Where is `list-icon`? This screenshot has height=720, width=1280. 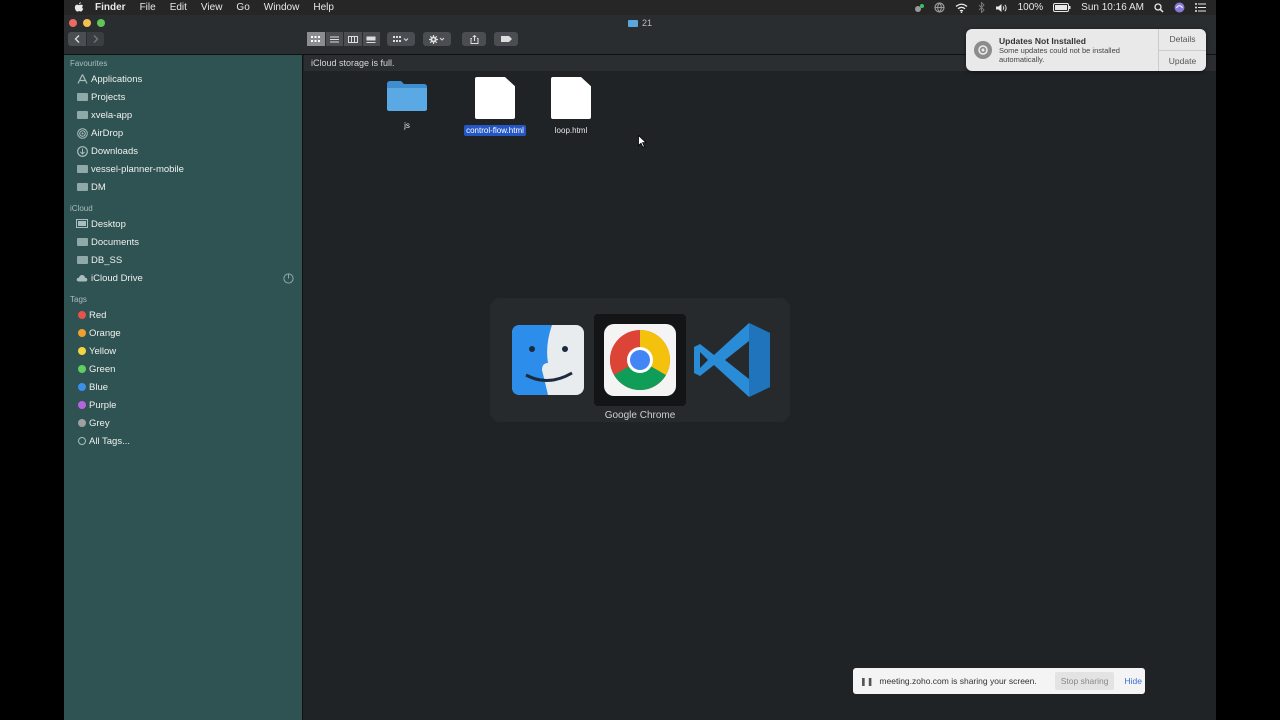
list-icon is located at coordinates (334, 39).